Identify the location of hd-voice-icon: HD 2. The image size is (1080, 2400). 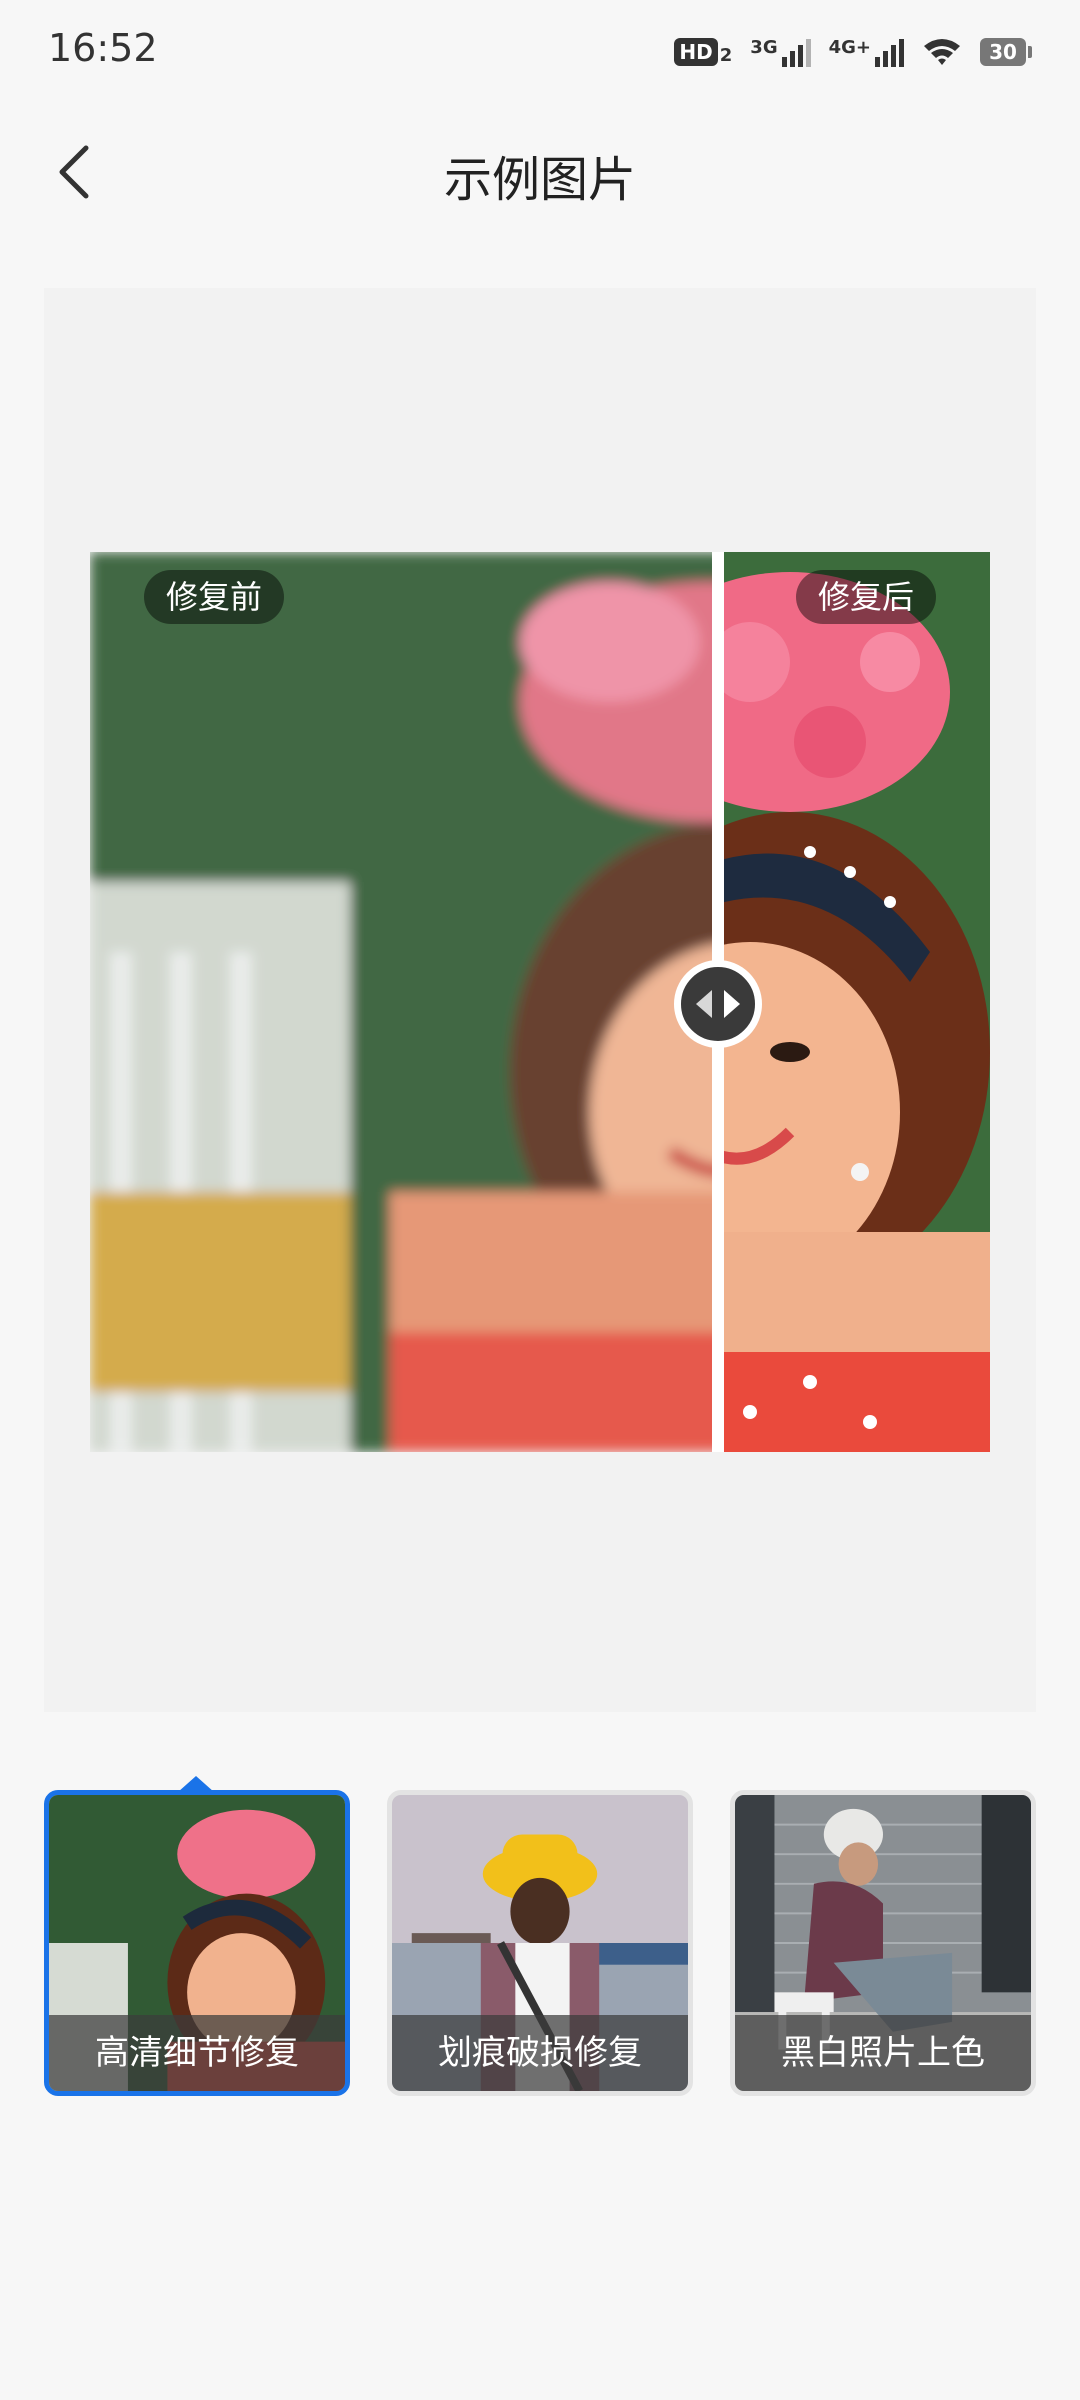
(703, 52).